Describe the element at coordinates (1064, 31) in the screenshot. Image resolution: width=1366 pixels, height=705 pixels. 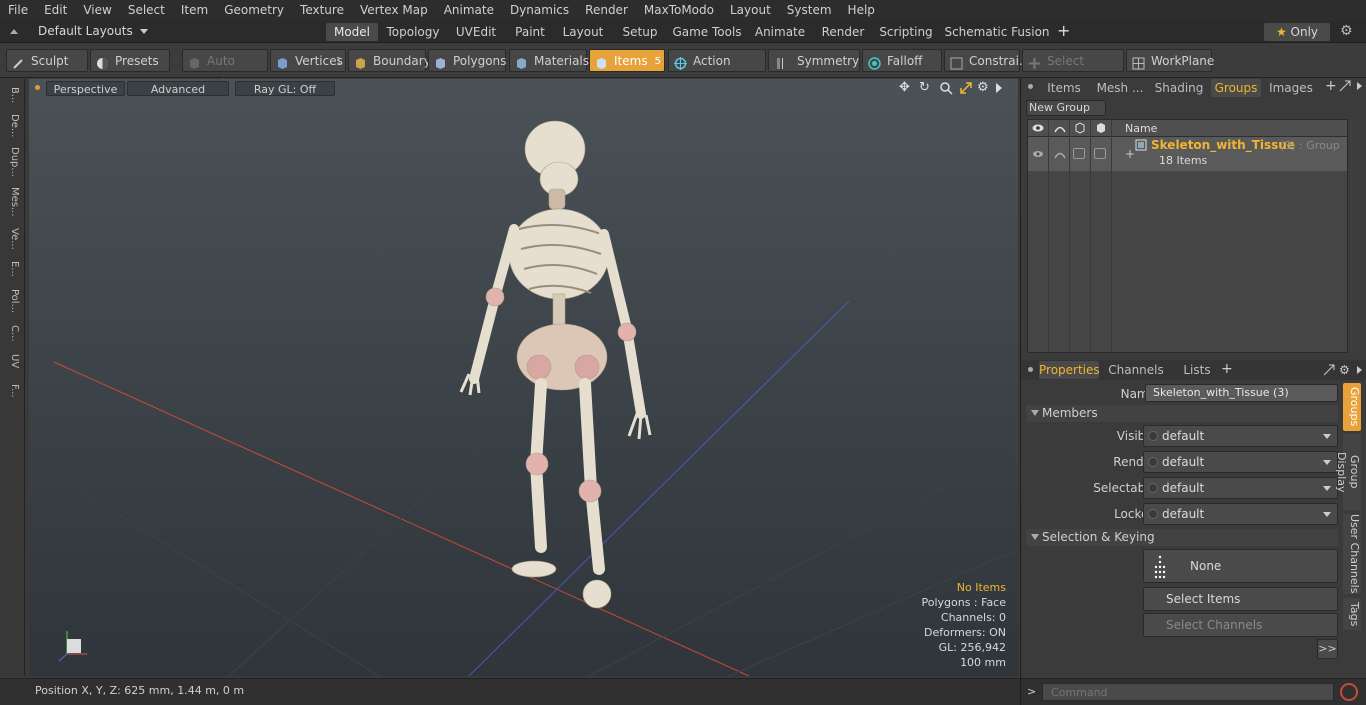
I see `add-tab-icon: +` at that location.